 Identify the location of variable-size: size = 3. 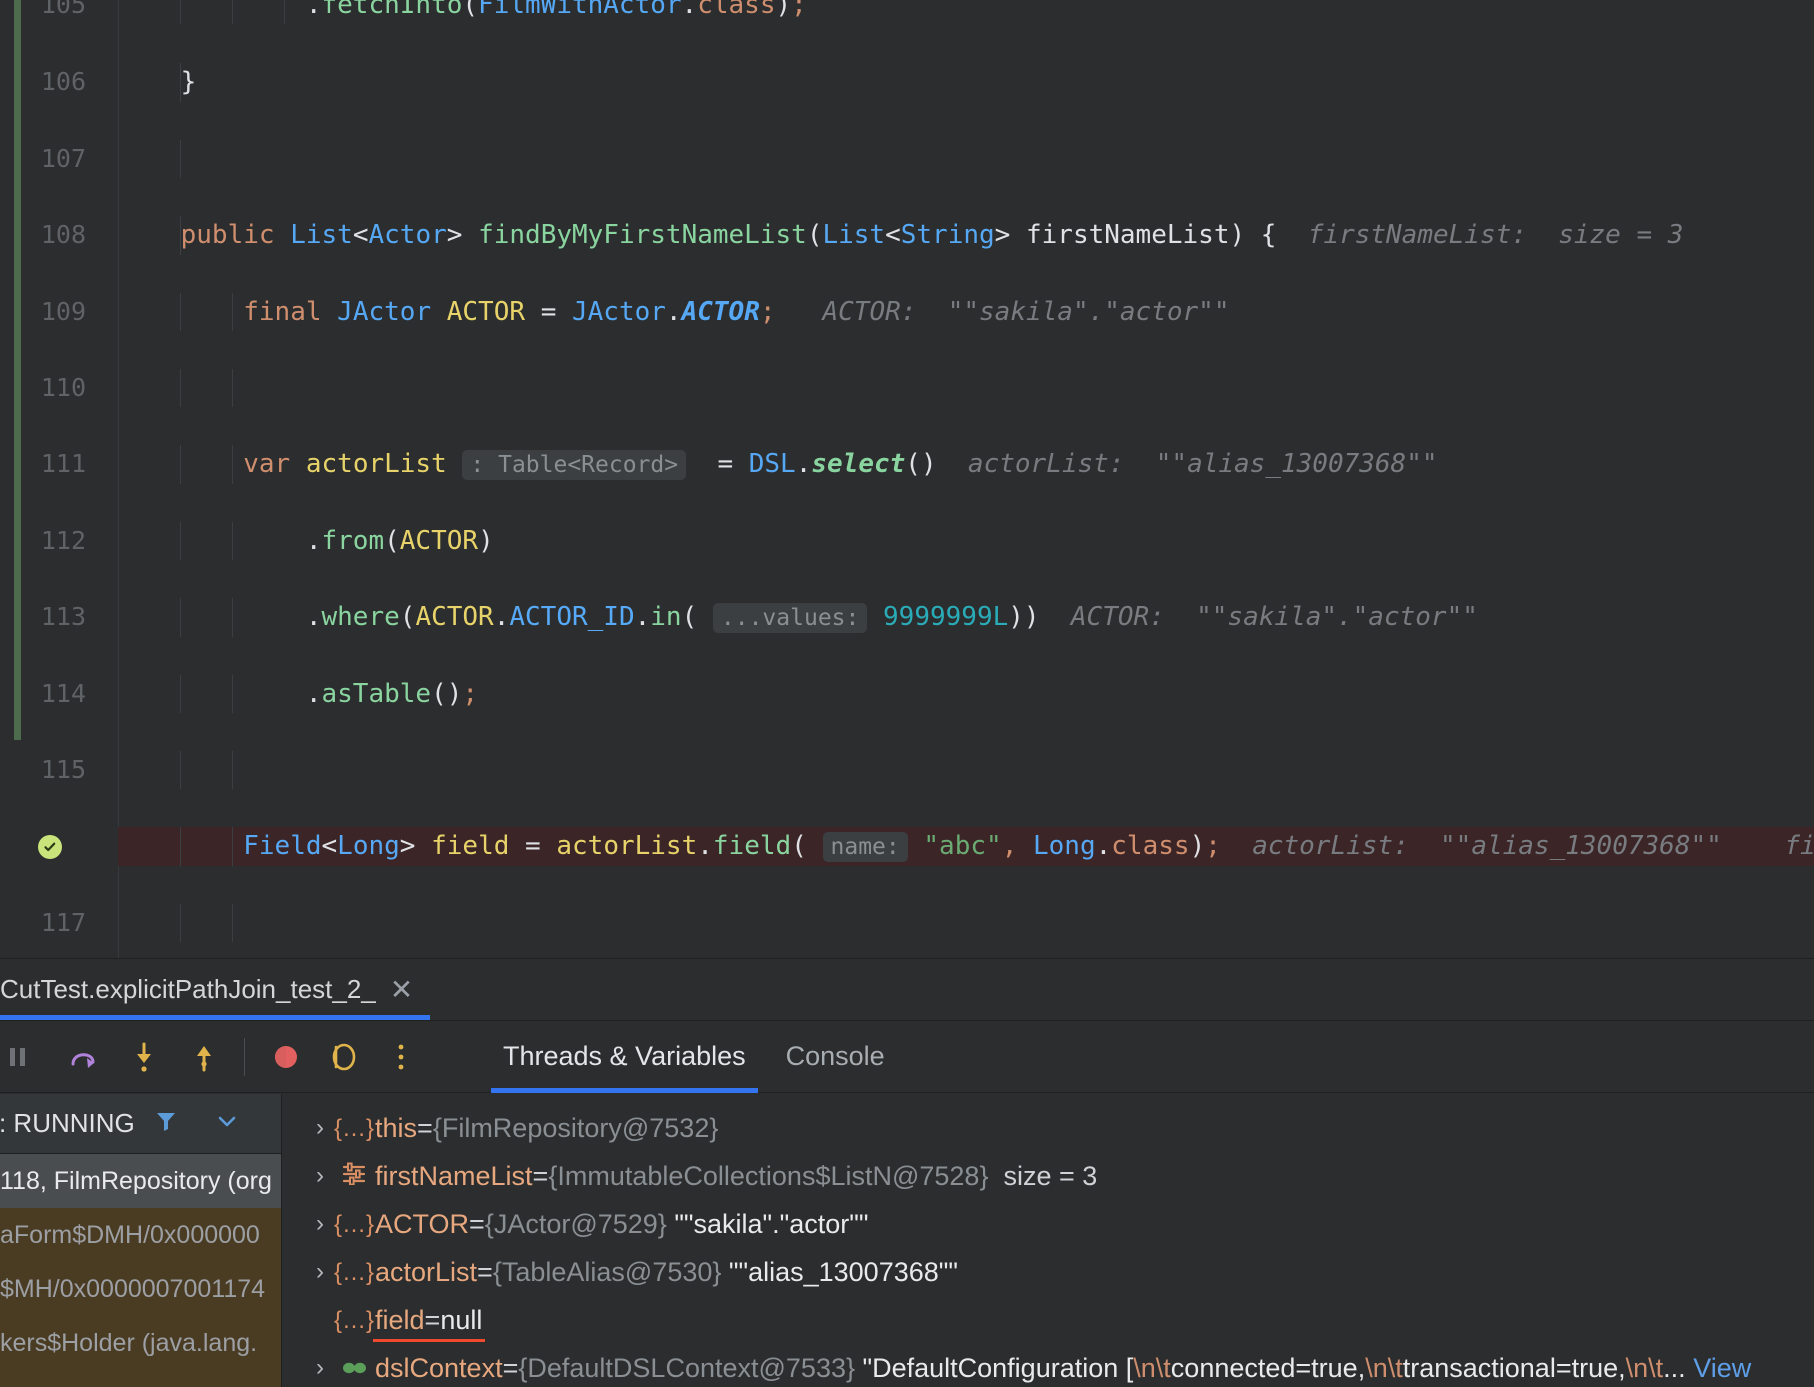
(1050, 1176).